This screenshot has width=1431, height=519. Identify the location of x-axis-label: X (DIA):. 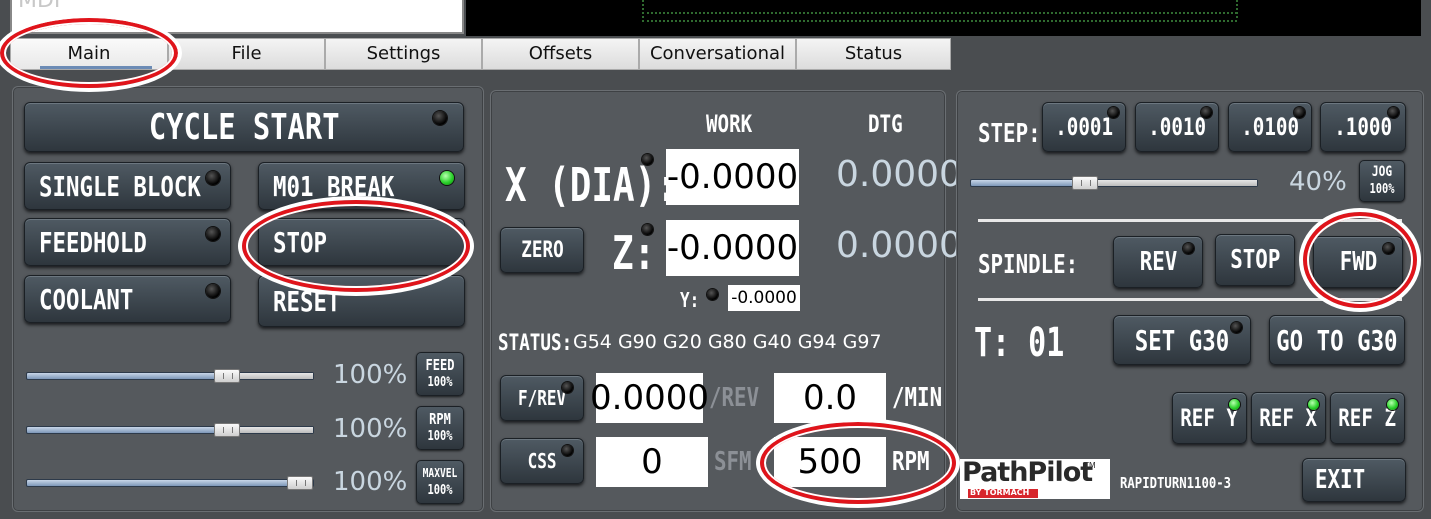
(591, 185).